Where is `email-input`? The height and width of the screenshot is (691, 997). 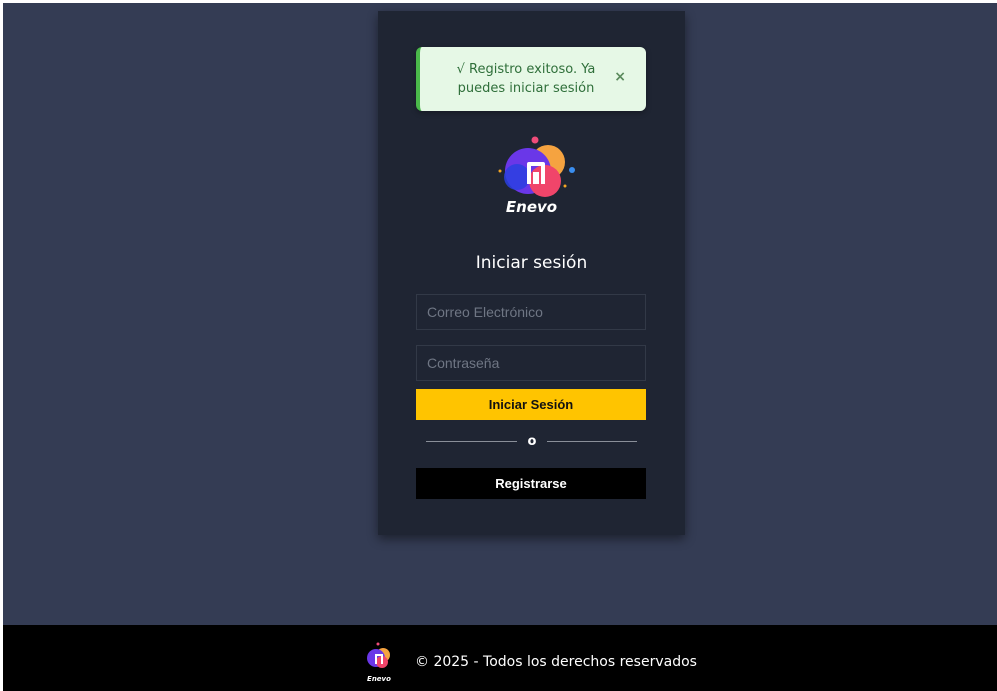 email-input is located at coordinates (531, 312).